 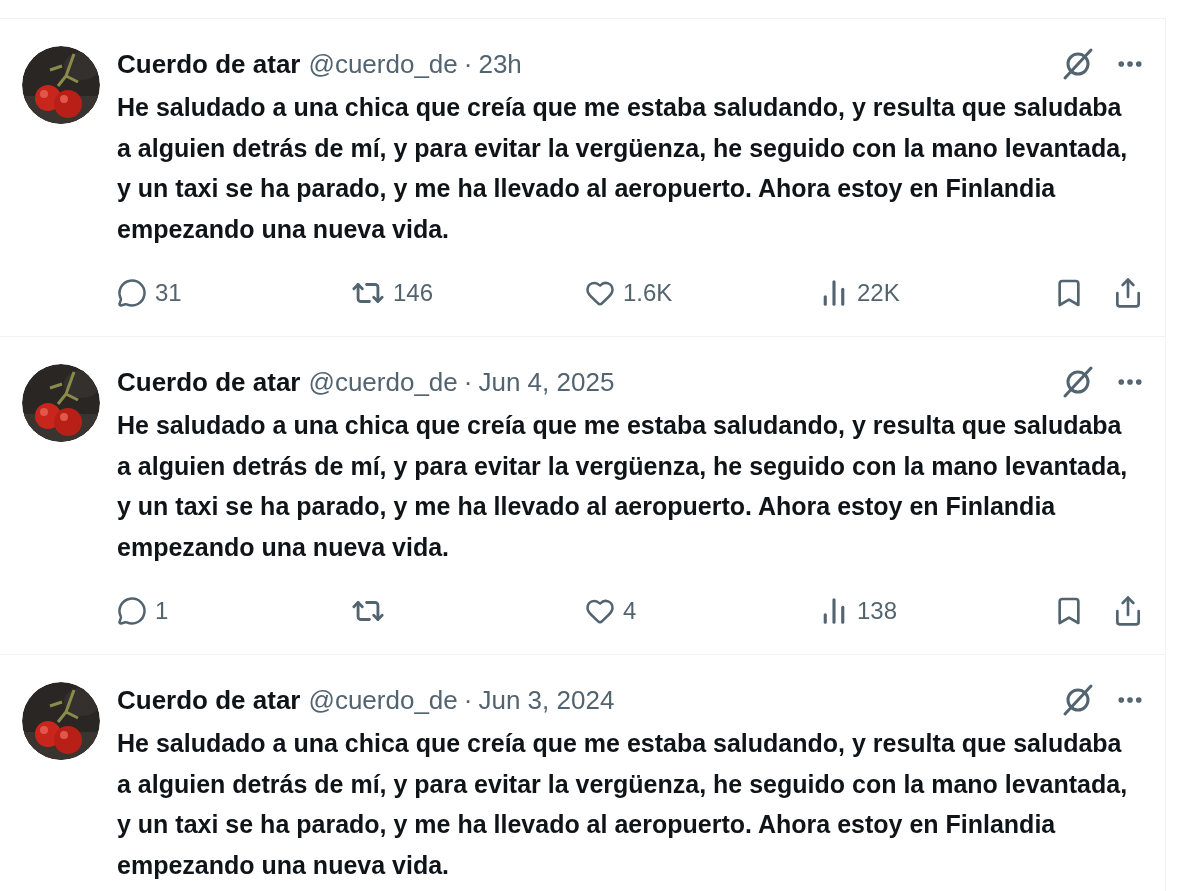 What do you see at coordinates (500, 64) in the screenshot?
I see `tweet-time: 23h` at bounding box center [500, 64].